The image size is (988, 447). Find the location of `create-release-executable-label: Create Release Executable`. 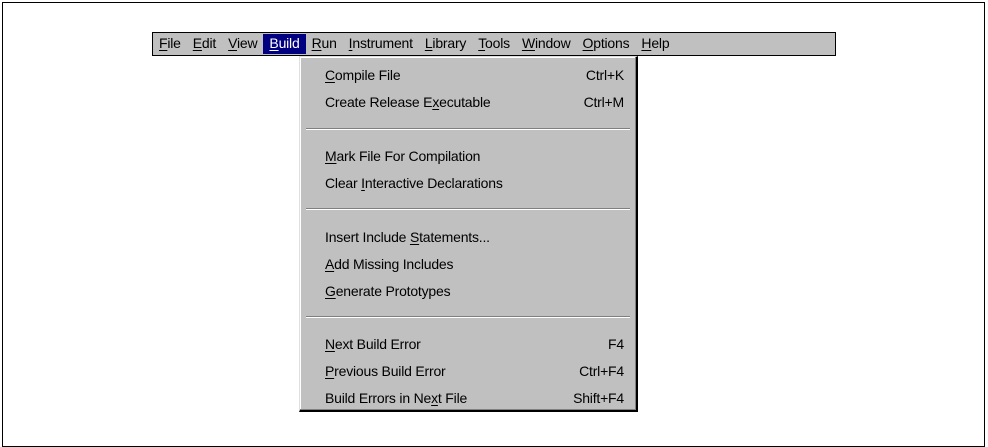

create-release-executable-label: Create Release Executable is located at coordinates (408, 102).